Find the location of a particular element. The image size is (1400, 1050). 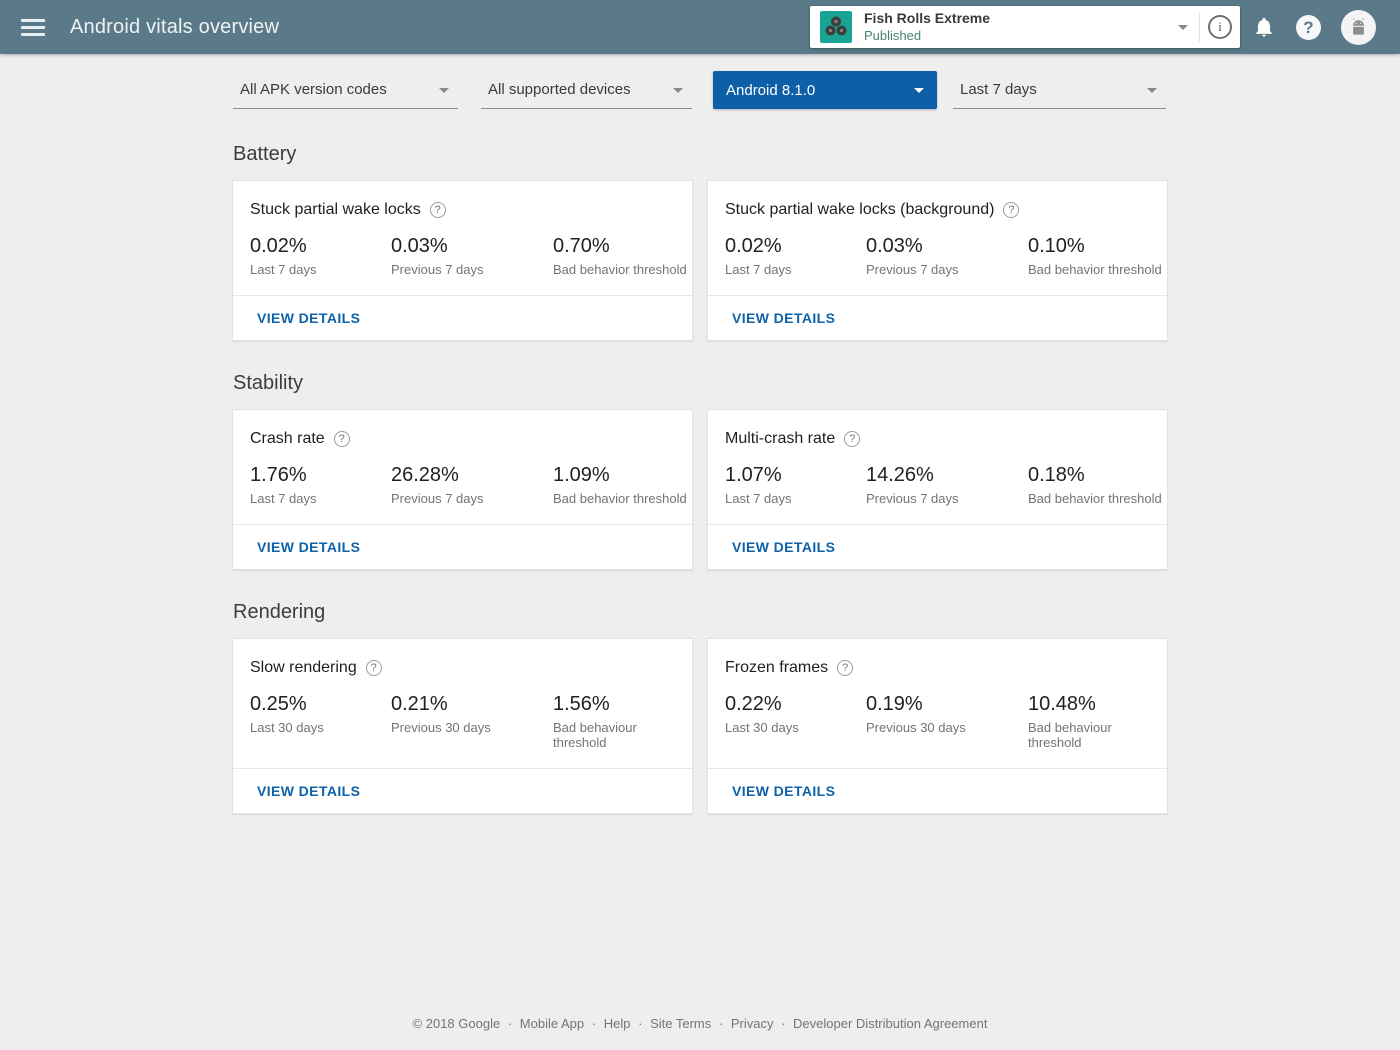

filter-label: All APK version codes is located at coordinates (313, 89).